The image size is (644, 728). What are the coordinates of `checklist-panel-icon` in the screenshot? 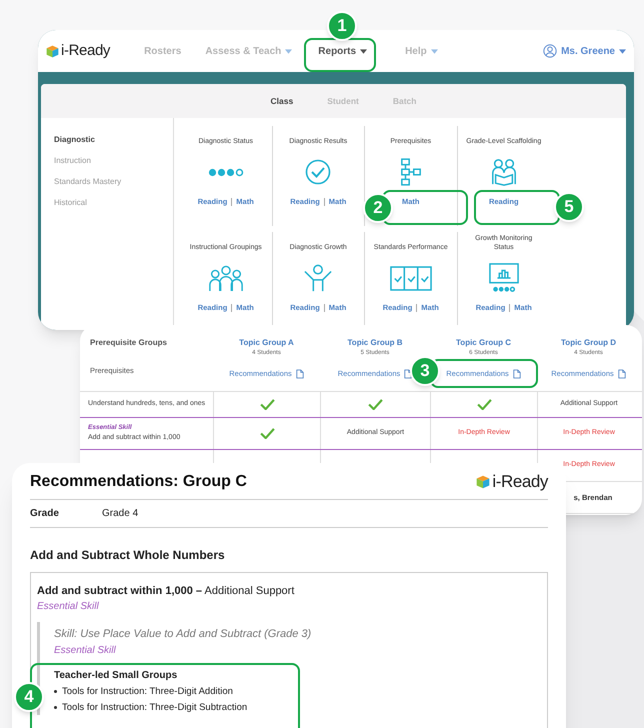 It's located at (411, 278).